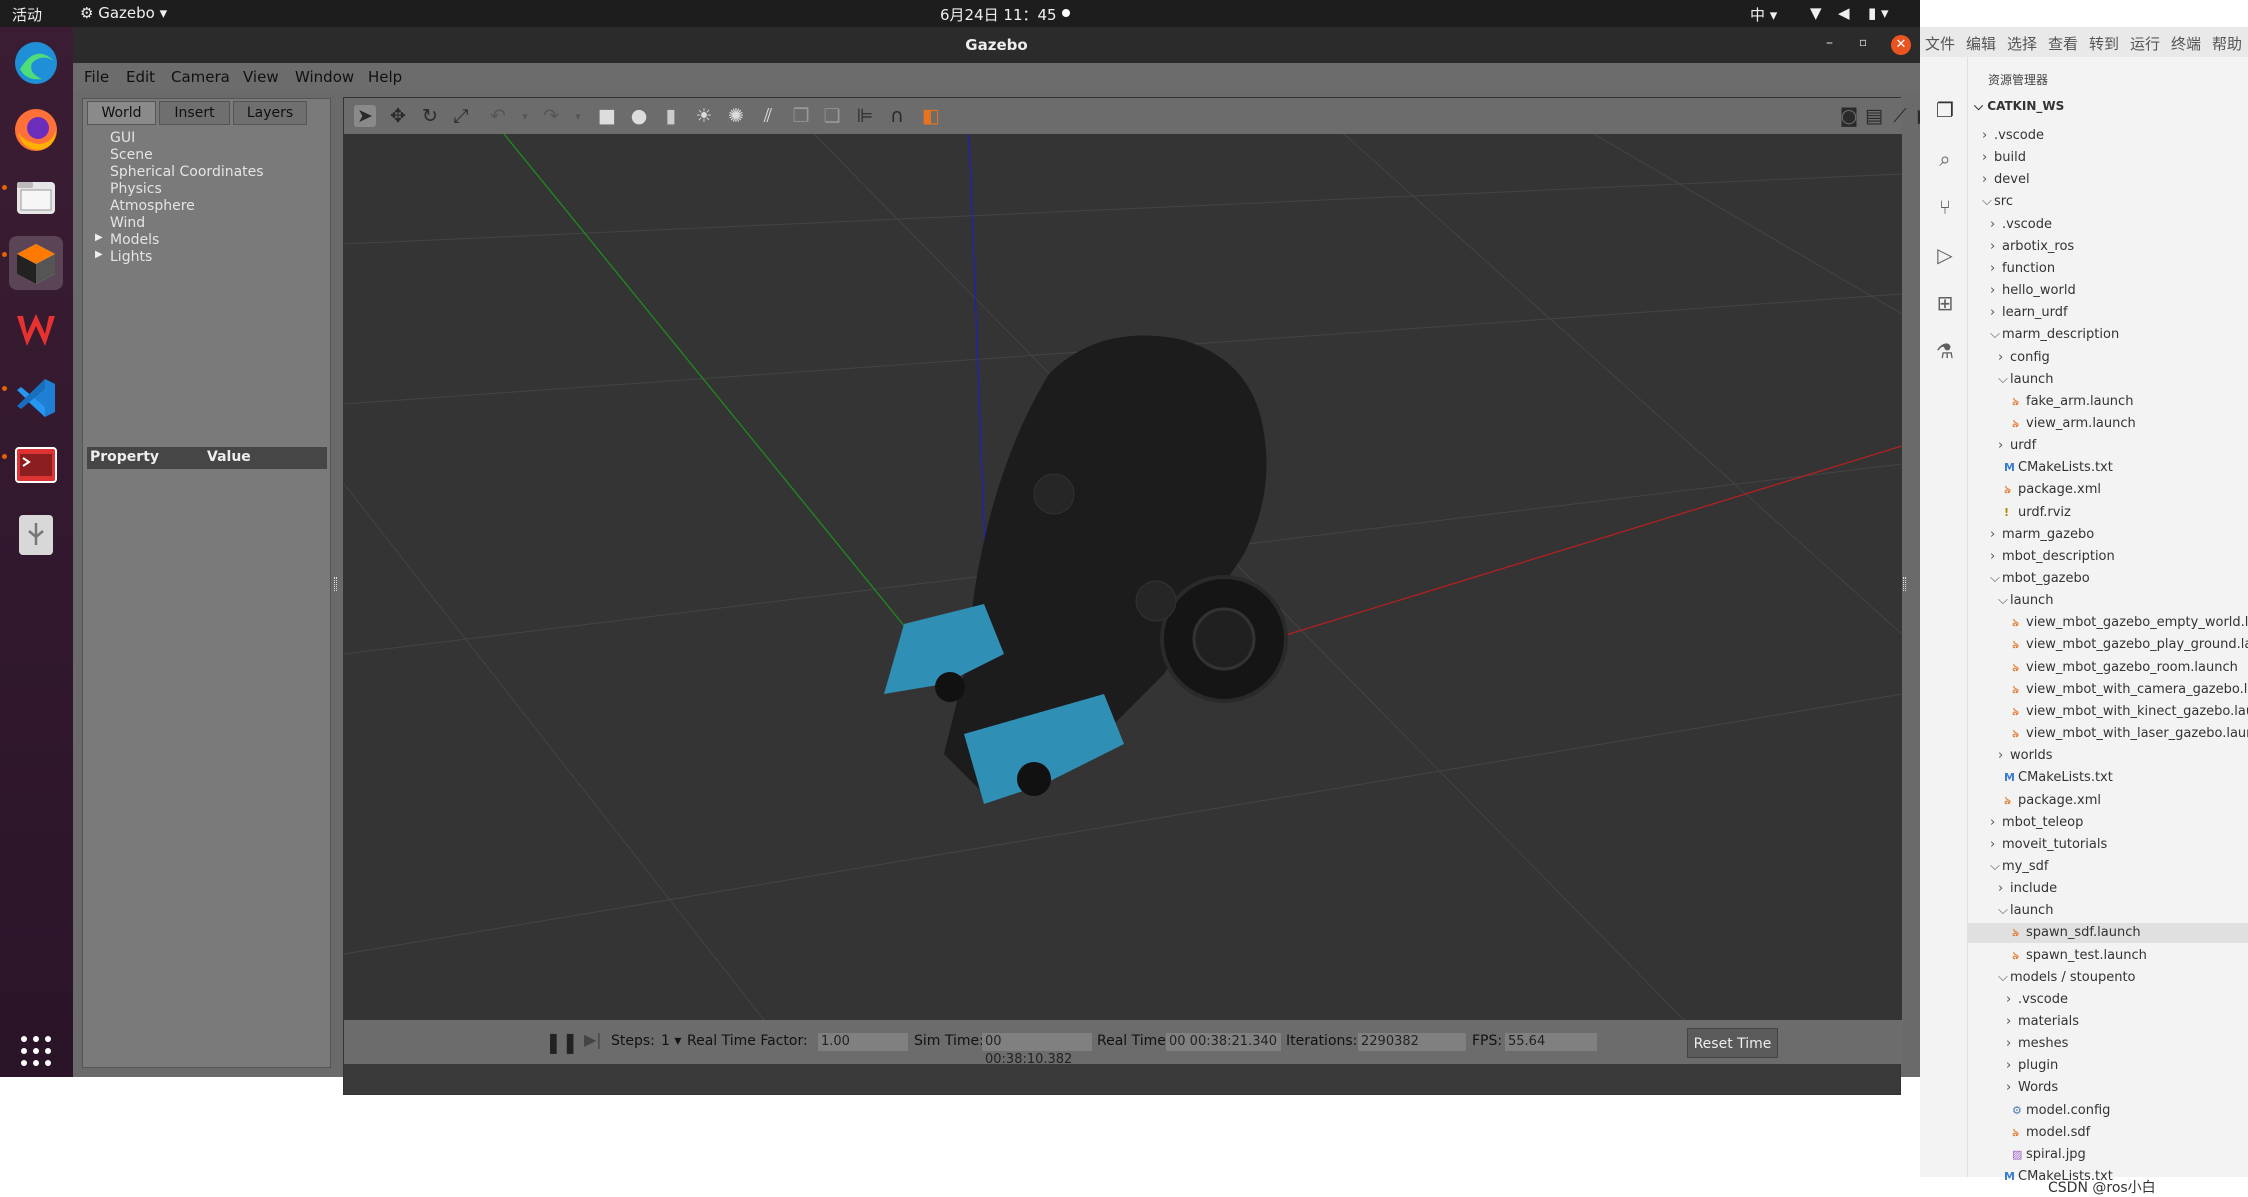 The image size is (2248, 1197). I want to click on rotate-mode-icon: ↻, so click(430, 116).